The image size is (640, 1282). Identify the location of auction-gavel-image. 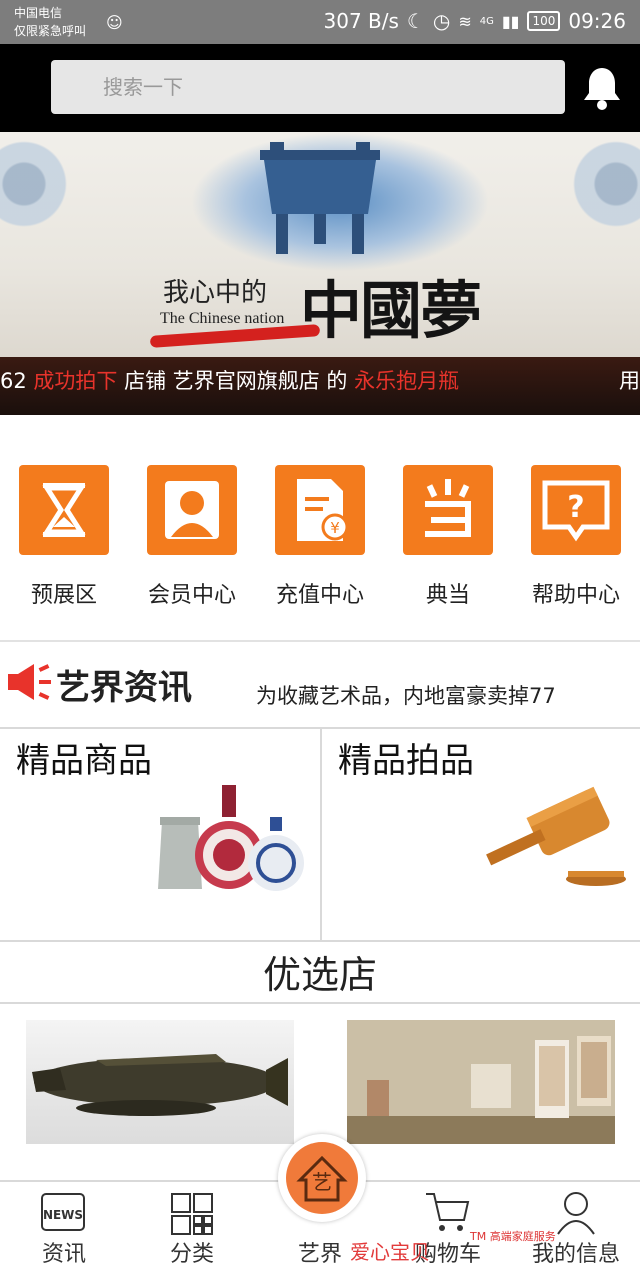
(556, 836).